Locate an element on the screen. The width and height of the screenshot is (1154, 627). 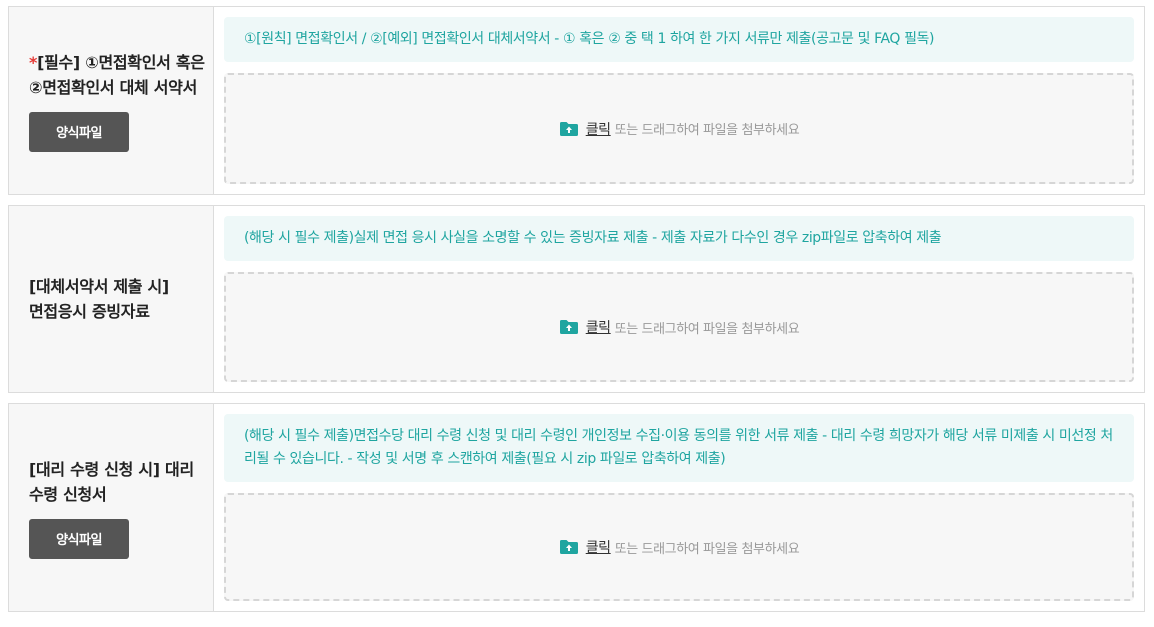
row-title-text: [필수] ①면접확인서 혹은 ②면접확인서 대체 서약서 is located at coordinates (117, 74).